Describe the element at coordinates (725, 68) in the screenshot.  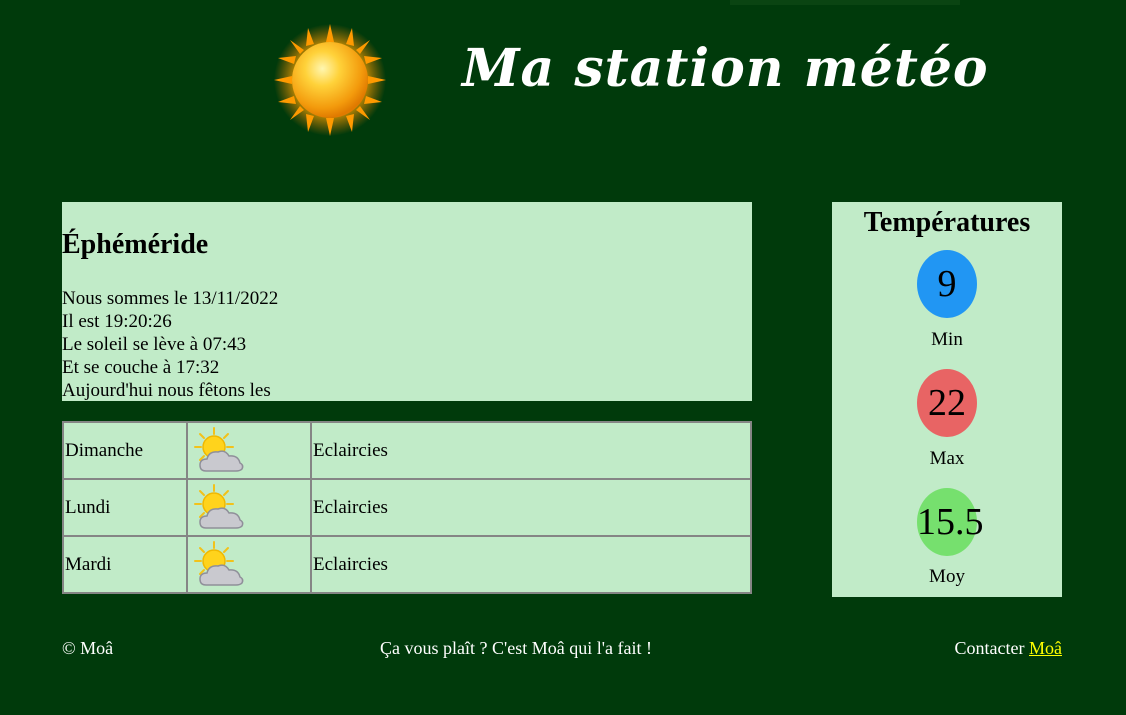
I see `site-title: Ma station météo` at that location.